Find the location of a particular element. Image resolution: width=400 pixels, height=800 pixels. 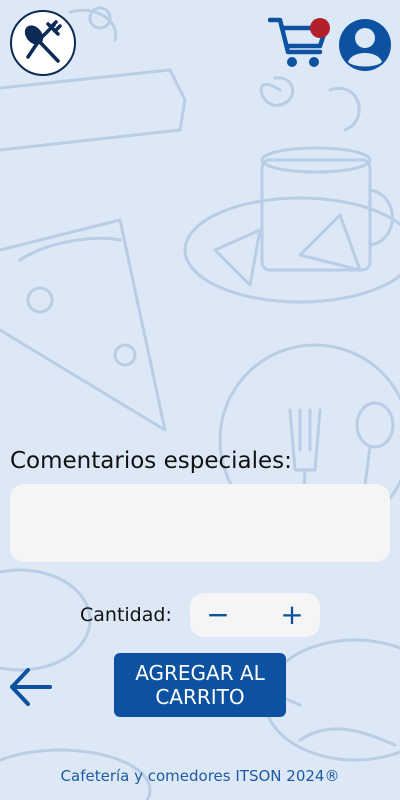

comments-label: Comentarios especiales: is located at coordinates (151, 461).